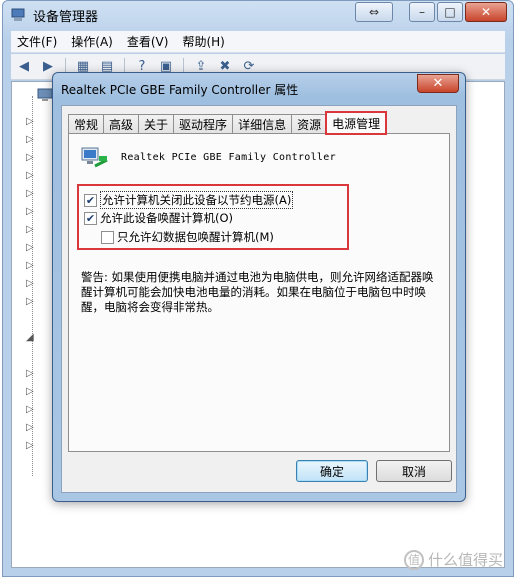 The width and height of the screenshot is (516, 579). I want to click on tab-about: 关于, so click(156, 124).